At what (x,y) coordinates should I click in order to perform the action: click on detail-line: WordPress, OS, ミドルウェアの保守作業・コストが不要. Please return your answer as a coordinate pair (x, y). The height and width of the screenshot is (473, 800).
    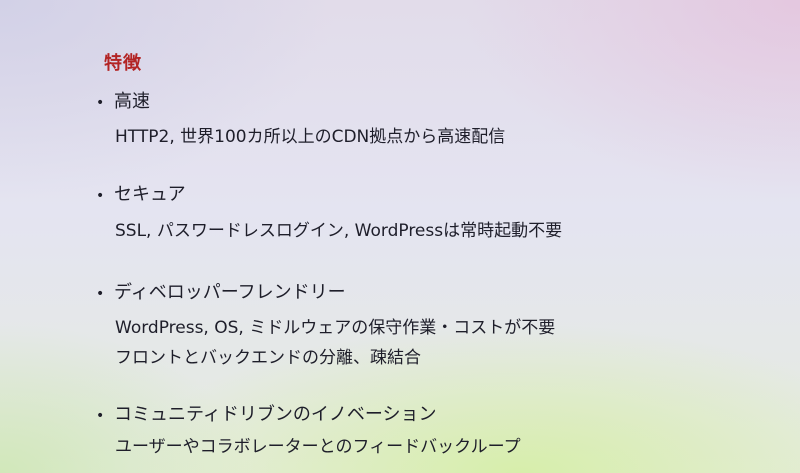
    Looking at the image, I should click on (335, 328).